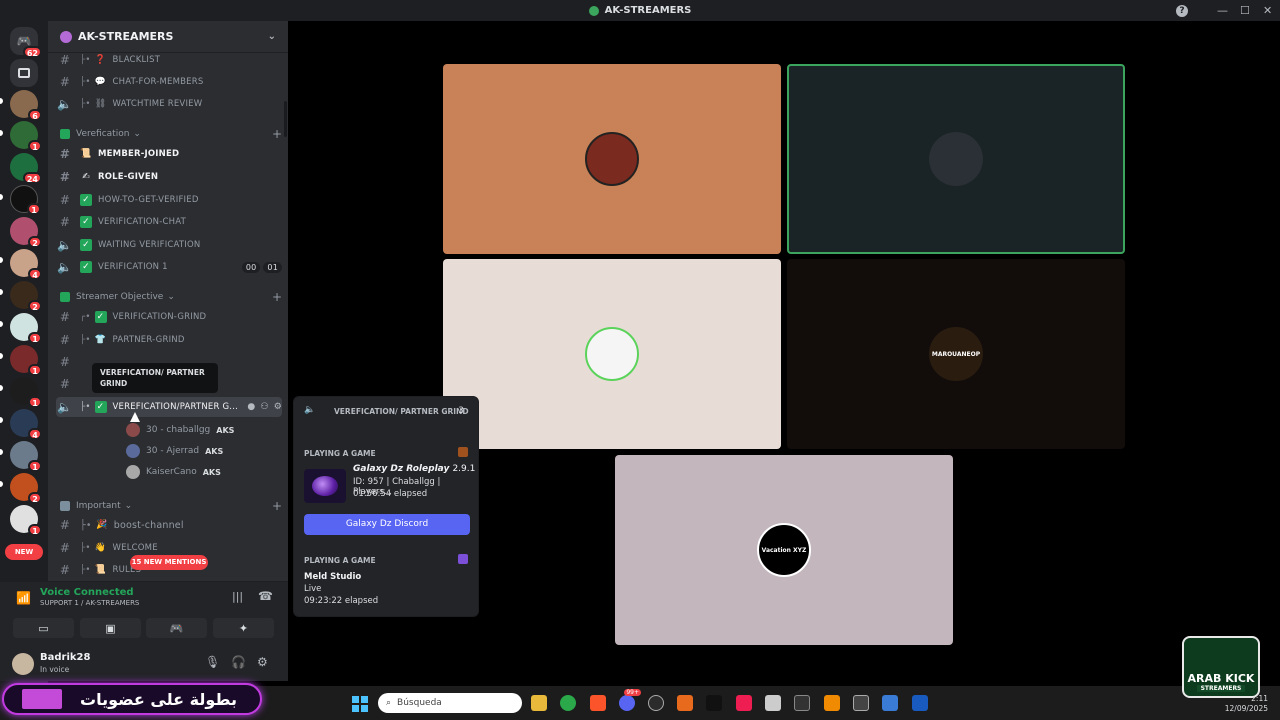  Describe the element at coordinates (174, 451) in the screenshot. I see `voice-user: 30 - Ajerrad AKS ⊘` at that location.